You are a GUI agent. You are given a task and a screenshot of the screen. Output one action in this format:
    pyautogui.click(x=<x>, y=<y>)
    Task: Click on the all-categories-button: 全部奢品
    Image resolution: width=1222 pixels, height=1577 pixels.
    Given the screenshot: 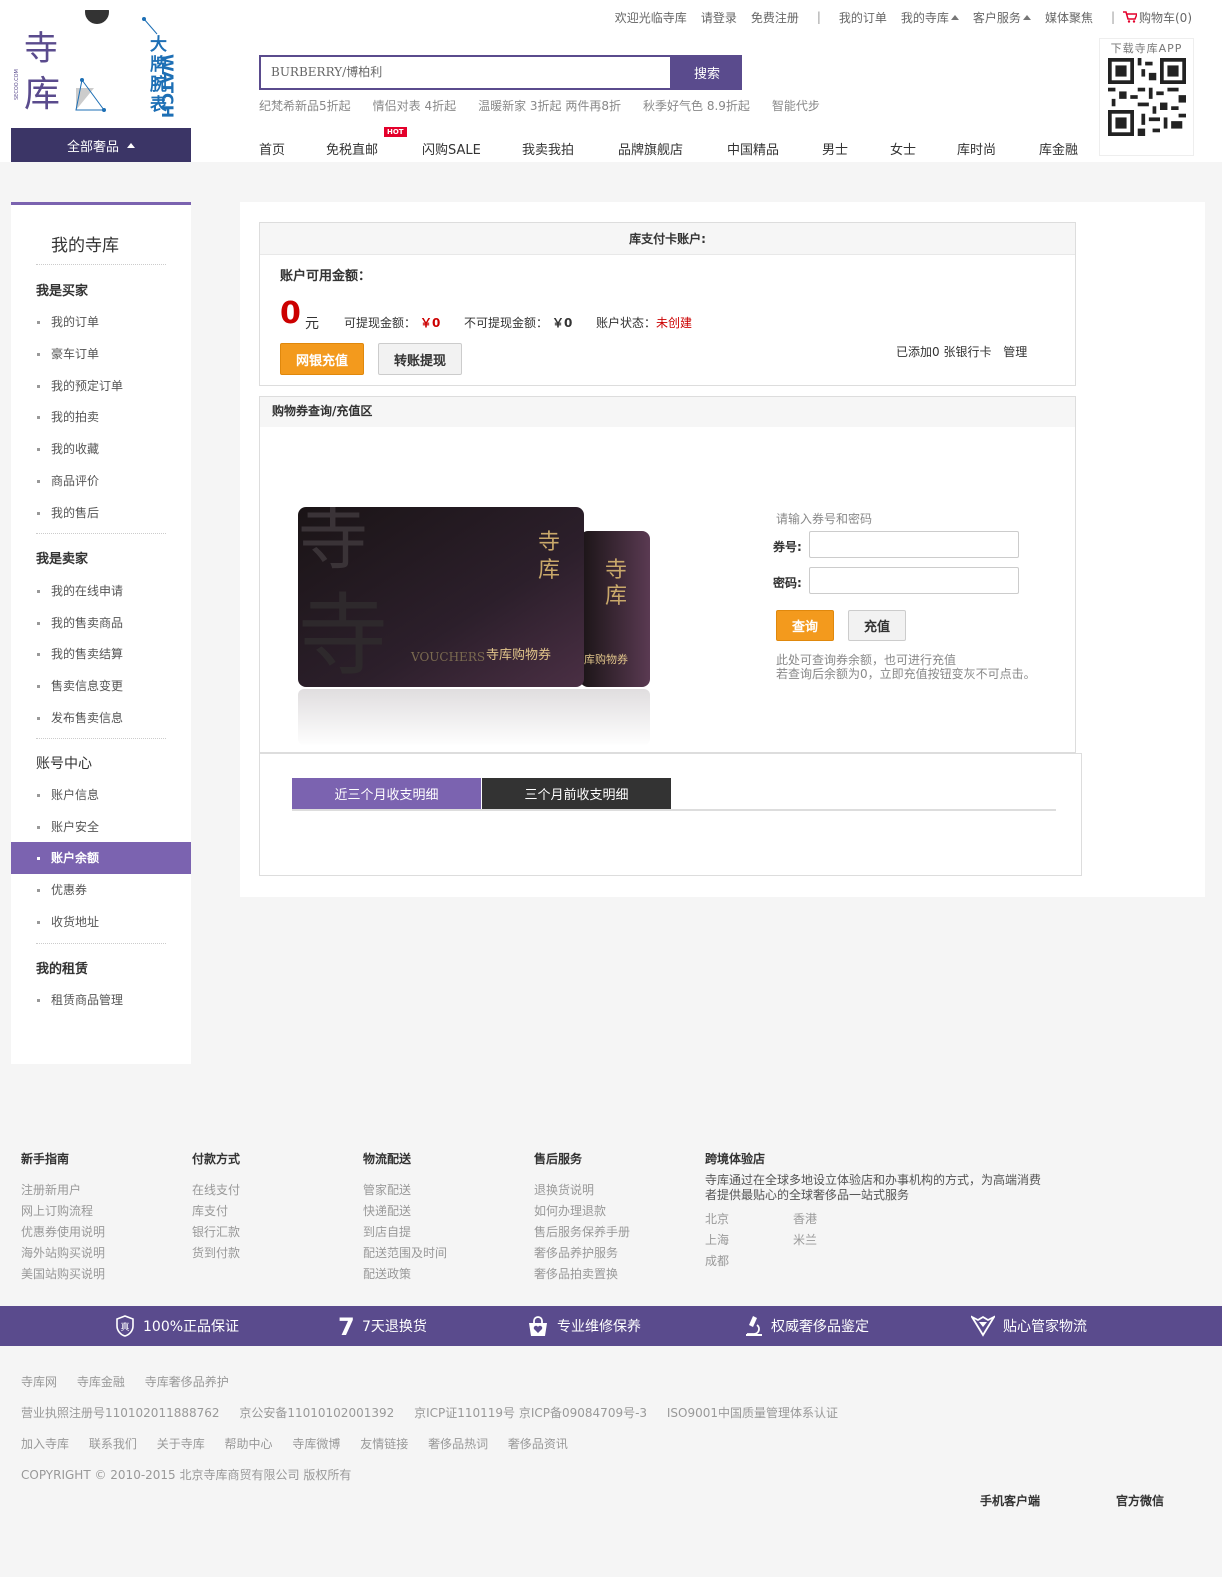 What is the action you would take?
    pyautogui.click(x=101, y=145)
    